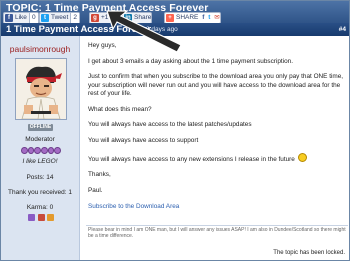 The image size is (350, 261). Describe the element at coordinates (40, 161) in the screenshot. I see `author-personal-text: I like LEGO!` at that location.